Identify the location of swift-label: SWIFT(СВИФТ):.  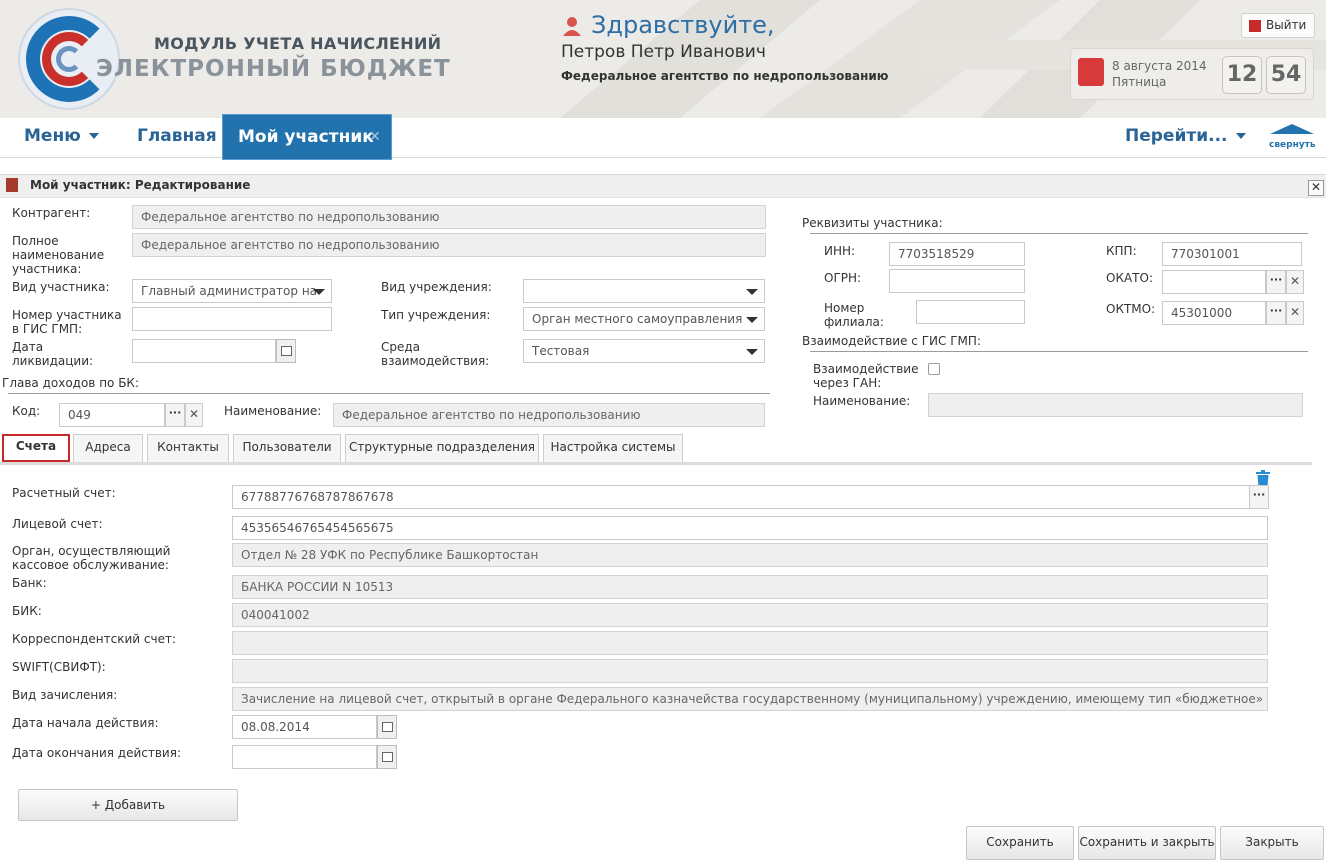
(59, 667).